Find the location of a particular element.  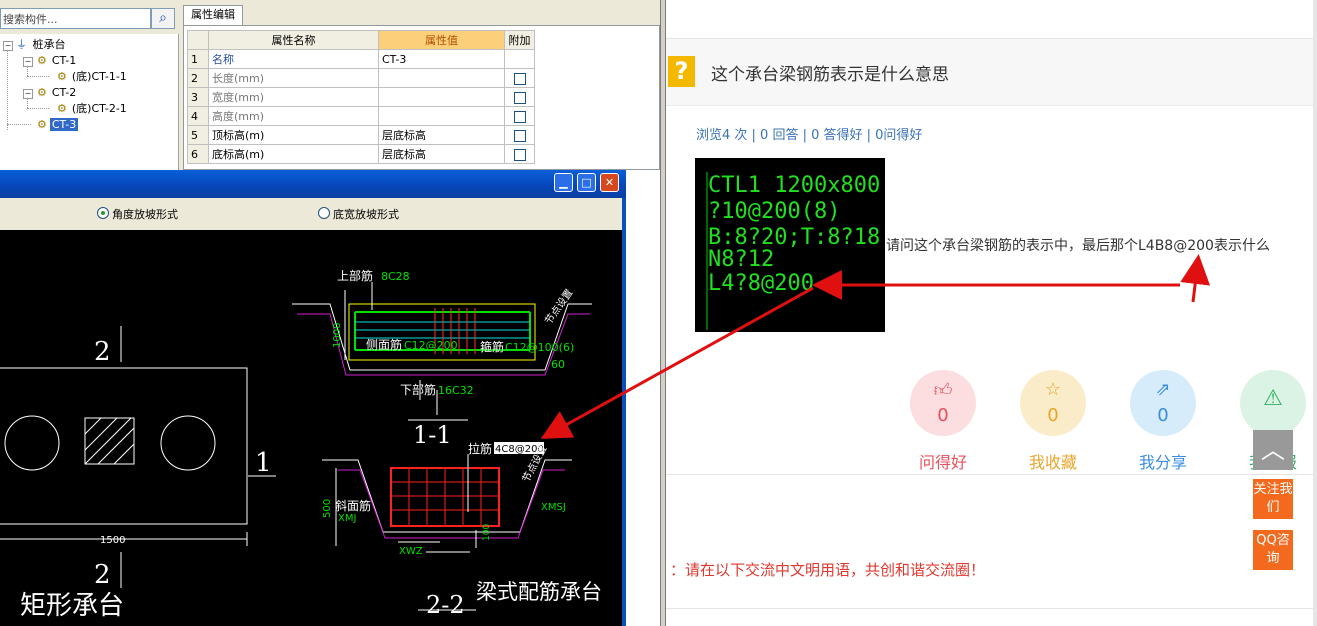

stirrup-value: C12@100(6) is located at coordinates (539, 347).